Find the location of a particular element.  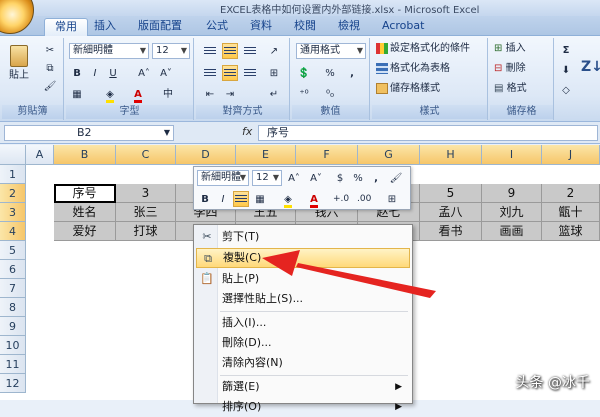

italic-button: I is located at coordinates (95, 73).